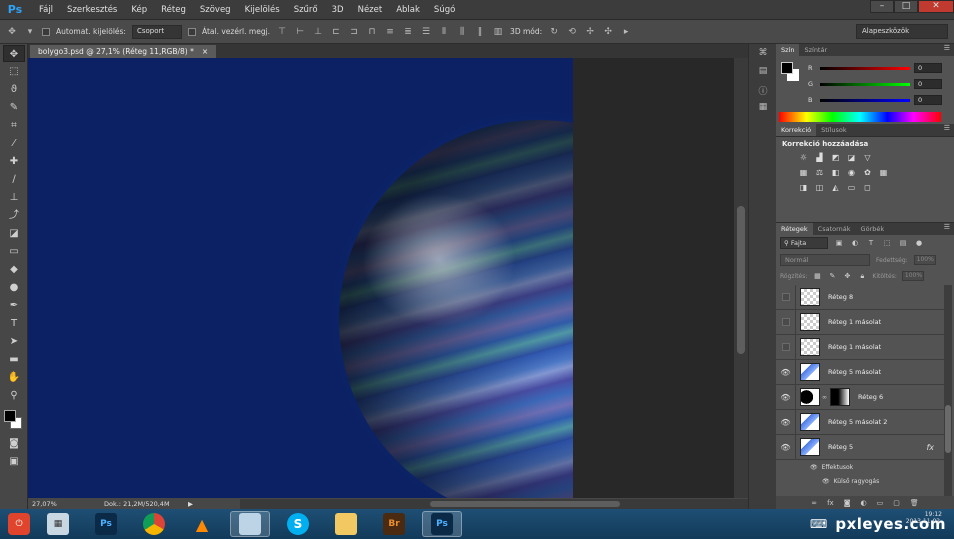  Describe the element at coordinates (190, 504) in the screenshot. I see `status-menu-arrow-icon: ▶` at that location.